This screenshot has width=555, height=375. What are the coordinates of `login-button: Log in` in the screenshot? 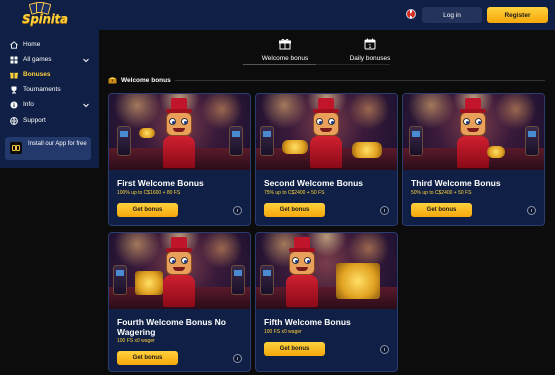 It's located at (452, 15).